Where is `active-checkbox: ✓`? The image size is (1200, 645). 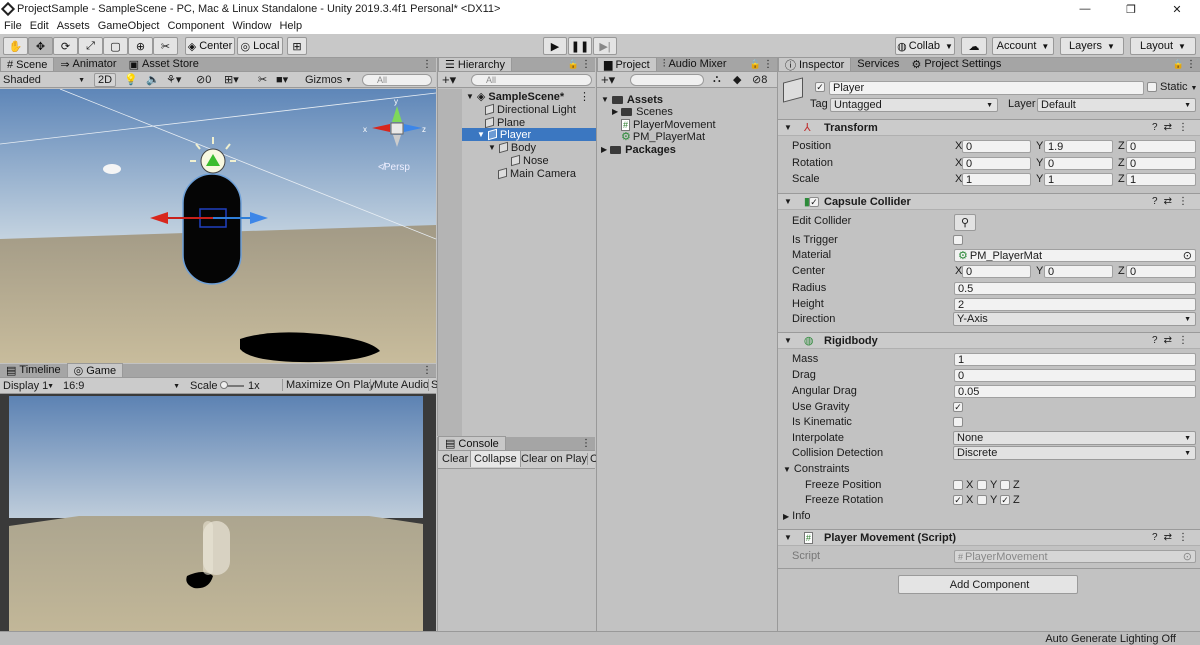 active-checkbox: ✓ is located at coordinates (820, 87).